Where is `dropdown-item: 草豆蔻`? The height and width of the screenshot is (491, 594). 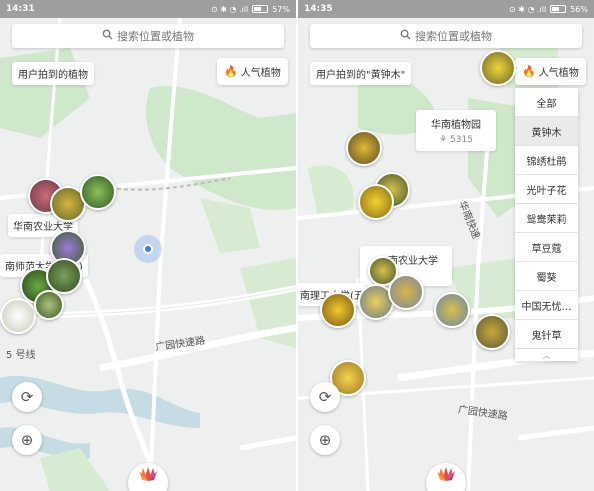
dropdown-item: 草豆蔻 is located at coordinates (546, 247).